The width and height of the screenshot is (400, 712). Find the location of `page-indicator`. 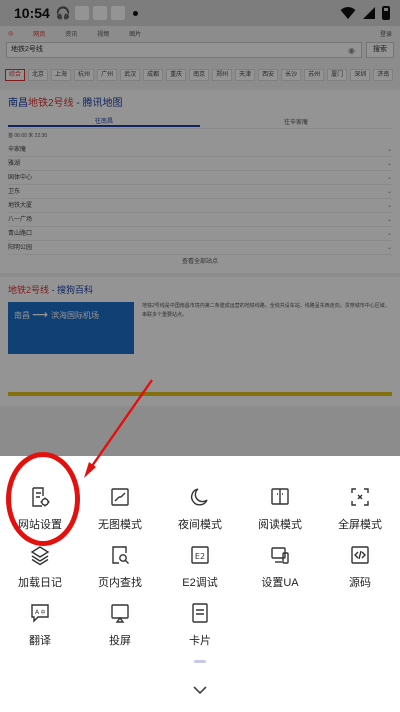

page-indicator is located at coordinates (200, 661).